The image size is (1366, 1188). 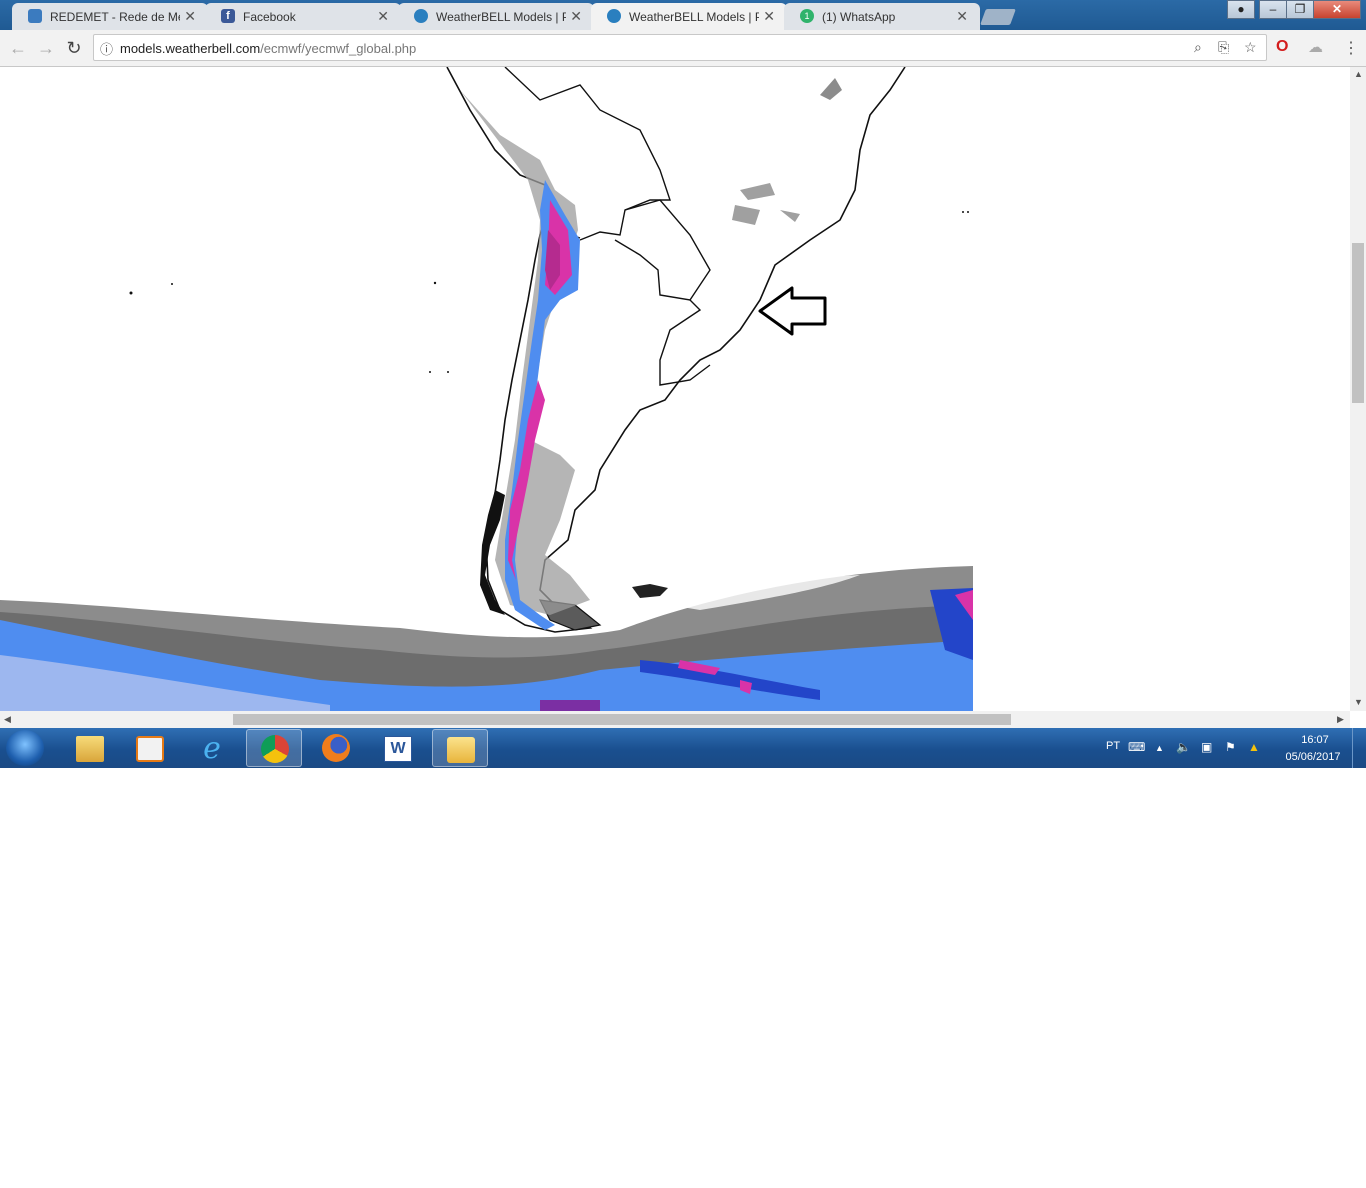 I want to click on outlook-icon, so click(x=461, y=750).